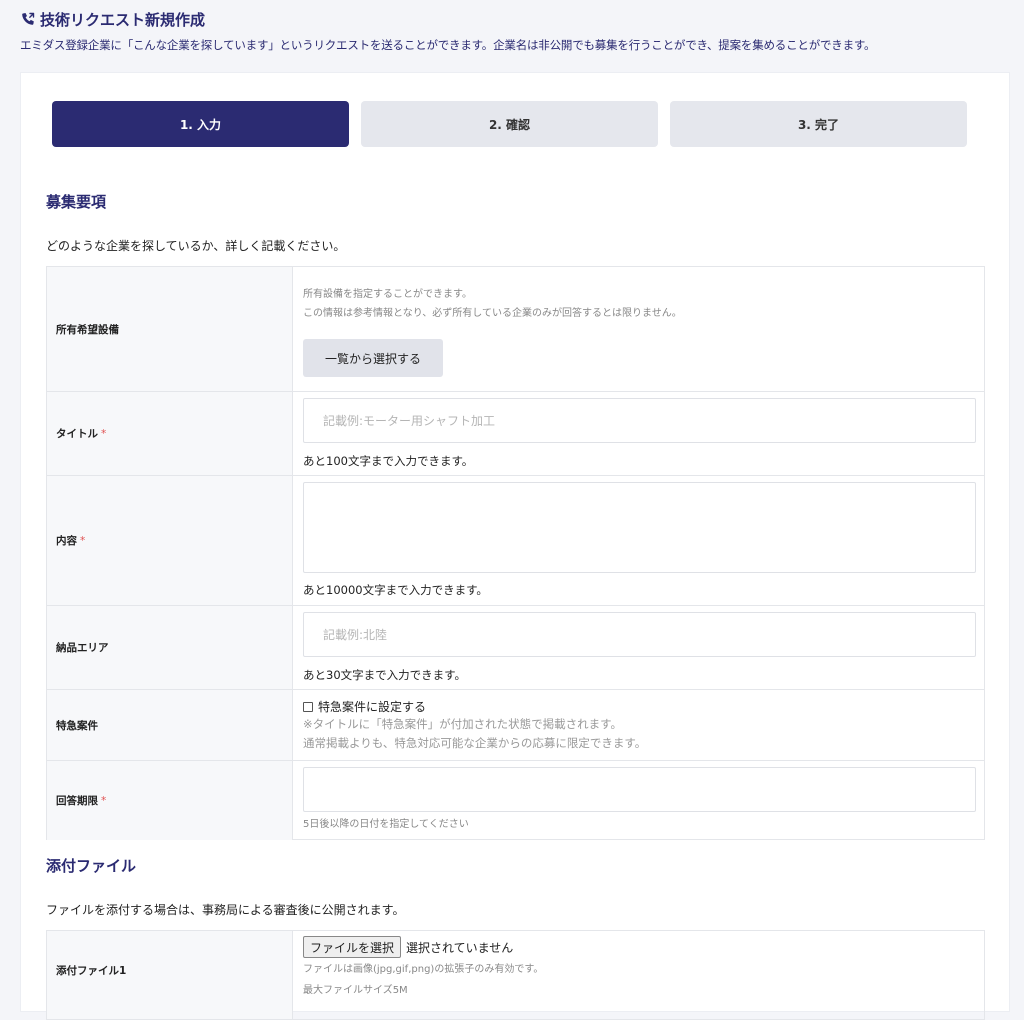 Image resolution: width=1024 pixels, height=1020 pixels. Describe the element at coordinates (639, 634) in the screenshot. I see `area-input` at that location.